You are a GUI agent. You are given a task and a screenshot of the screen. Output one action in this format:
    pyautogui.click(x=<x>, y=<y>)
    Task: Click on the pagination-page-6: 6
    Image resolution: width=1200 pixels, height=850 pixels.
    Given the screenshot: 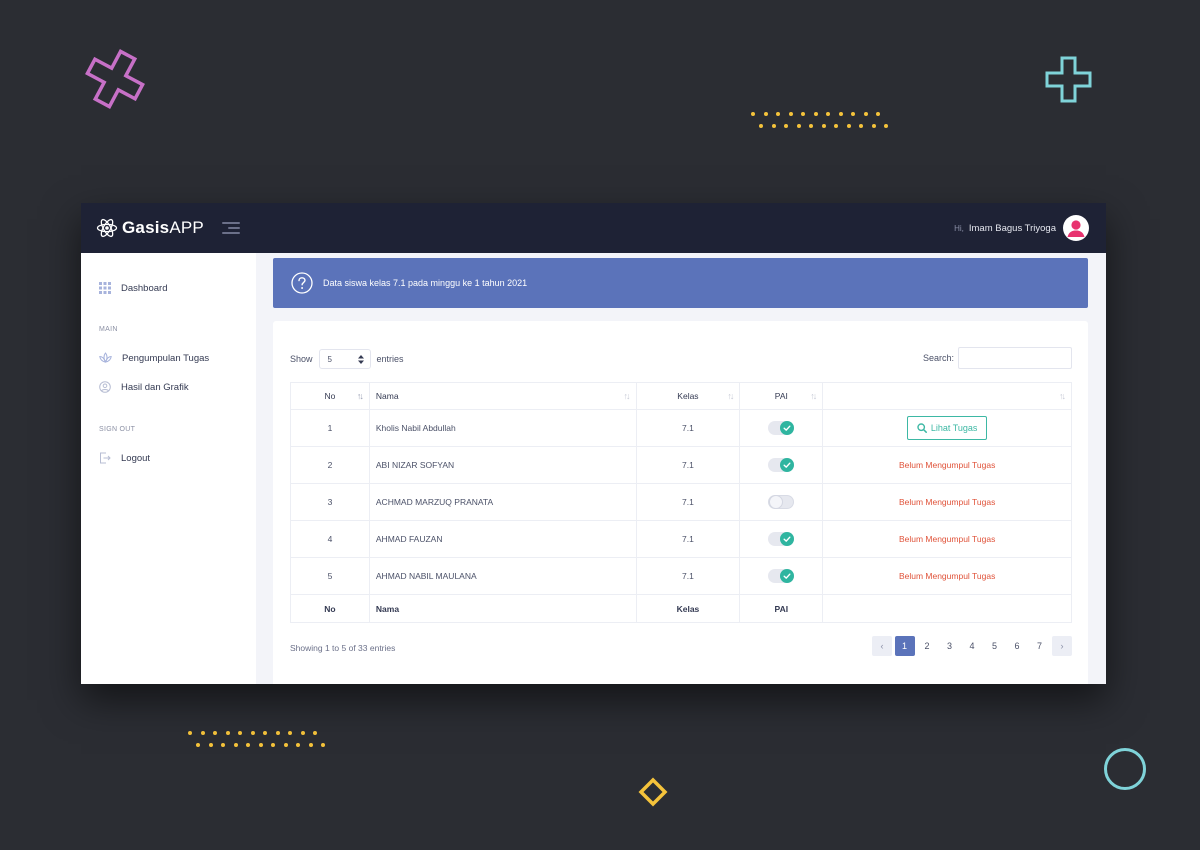 What is the action you would take?
    pyautogui.click(x=1017, y=646)
    